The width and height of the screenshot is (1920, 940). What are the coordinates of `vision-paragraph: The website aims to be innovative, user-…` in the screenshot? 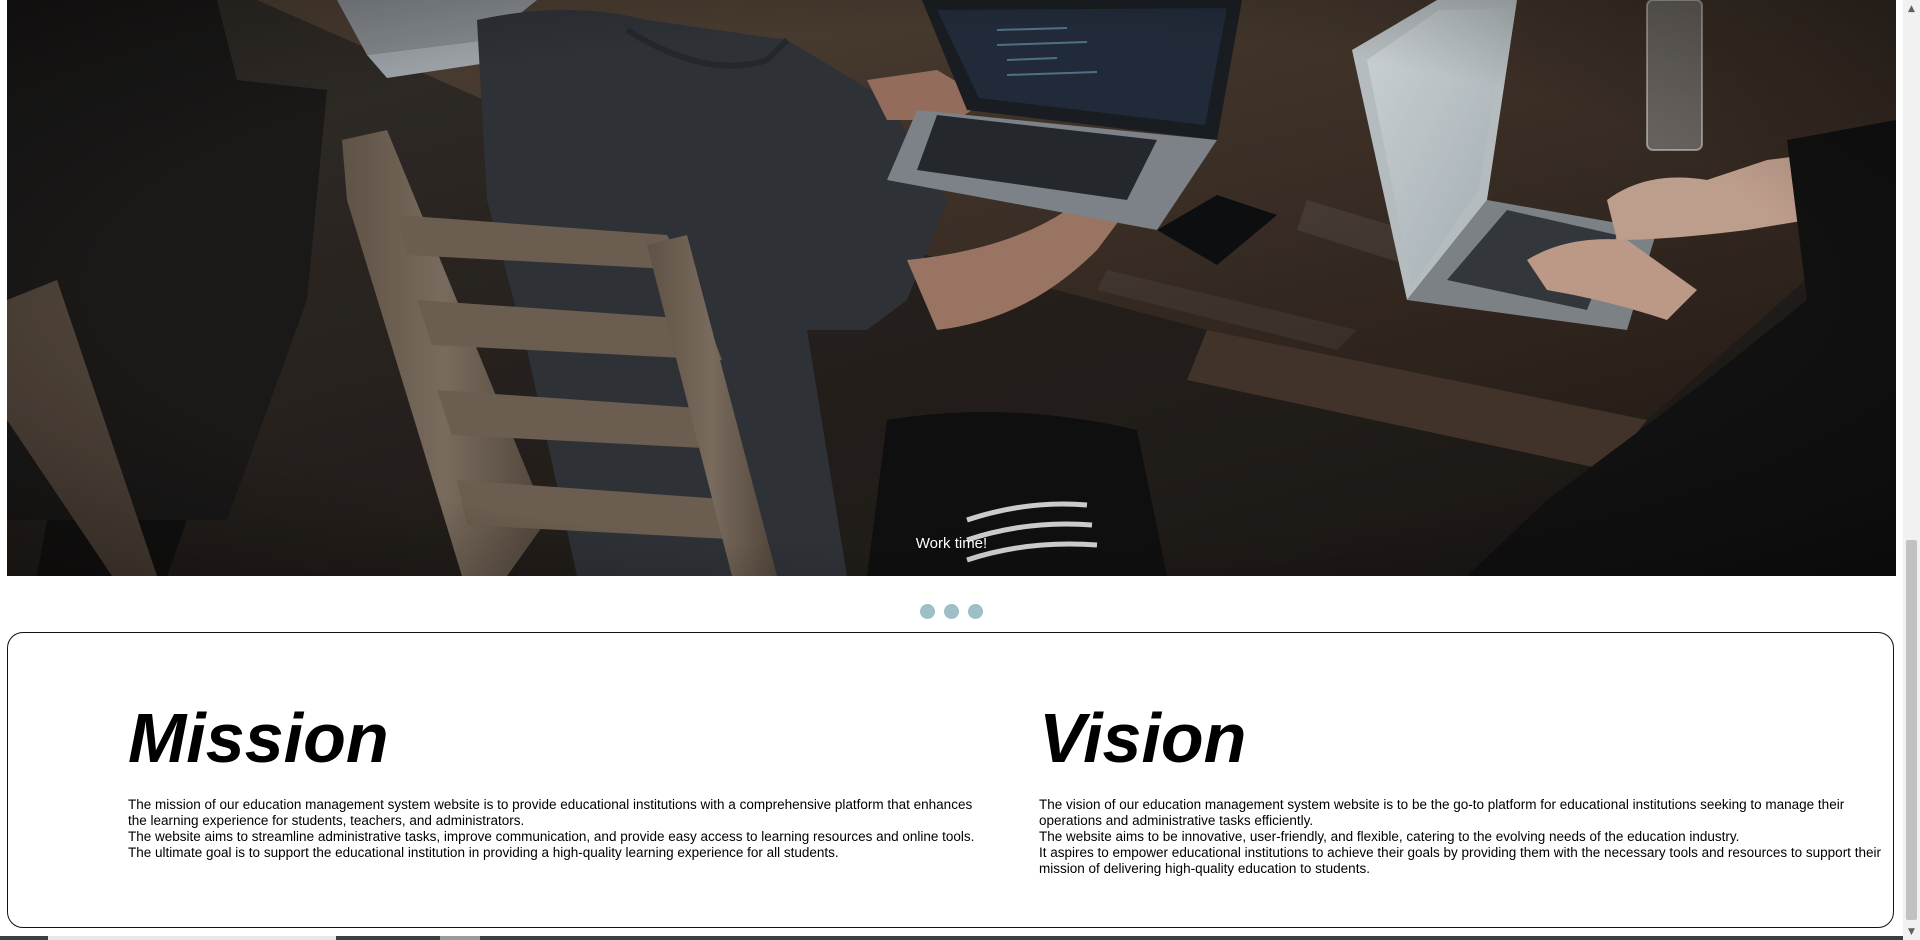 It's located at (1389, 836).